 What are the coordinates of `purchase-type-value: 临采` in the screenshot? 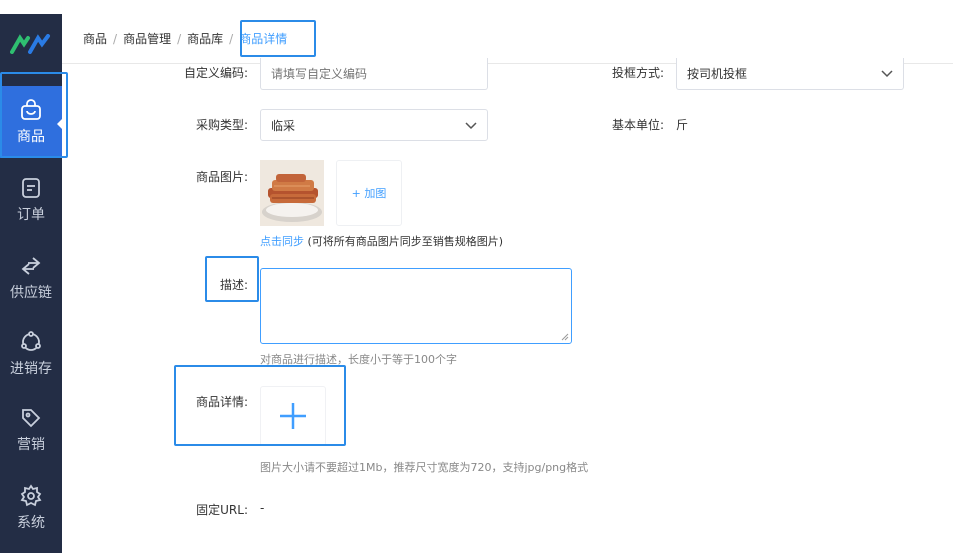 It's located at (283, 125).